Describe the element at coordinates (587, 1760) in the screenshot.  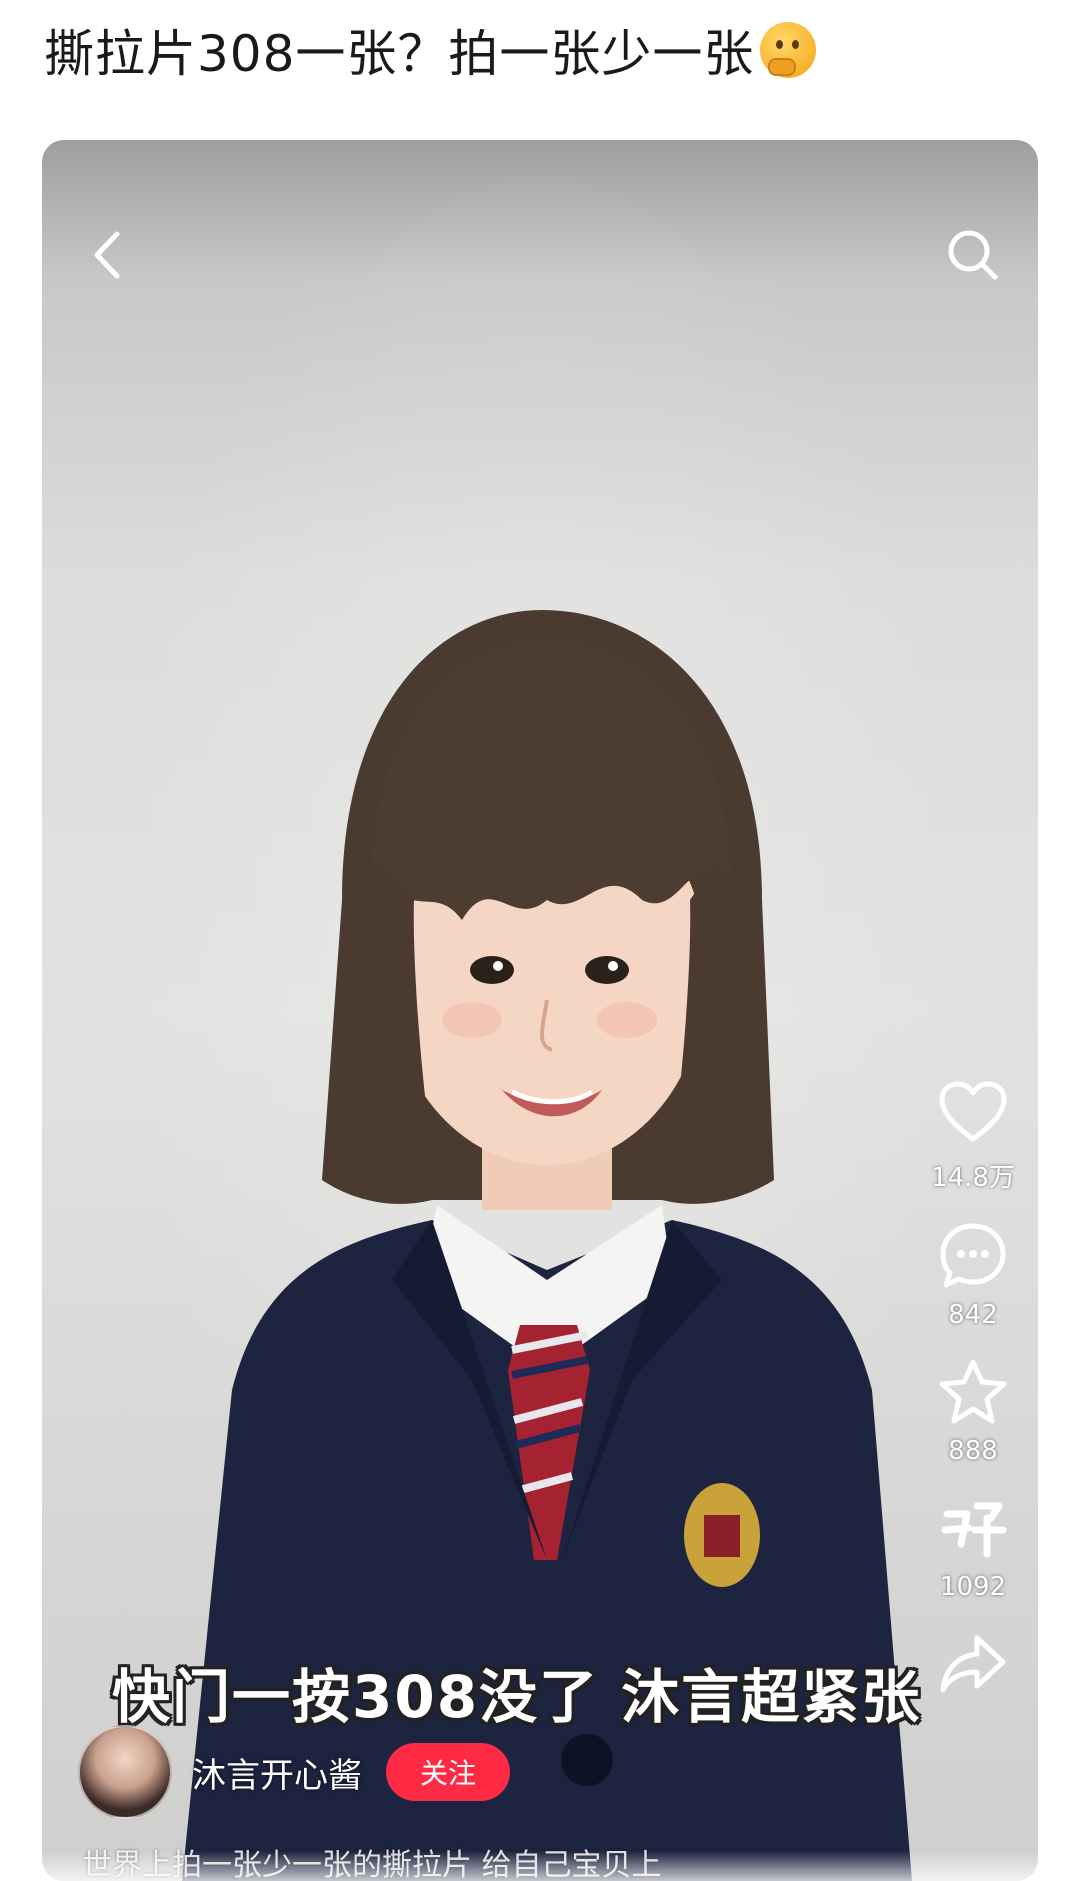
I see `blazer-button` at that location.